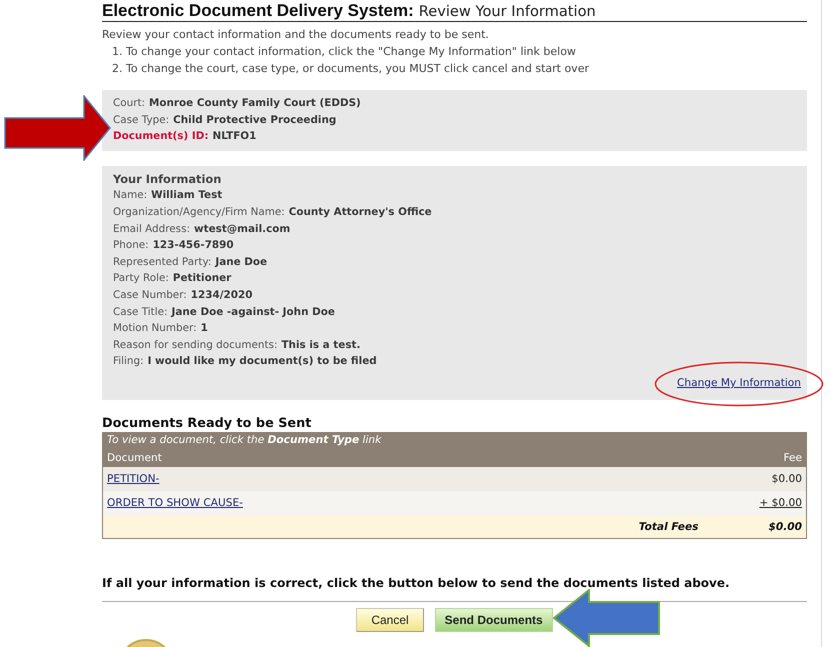 The height and width of the screenshot is (647, 831). Describe the element at coordinates (199, 212) in the screenshot. I see `field-label: Organization/Agency/Firm Name:` at that location.